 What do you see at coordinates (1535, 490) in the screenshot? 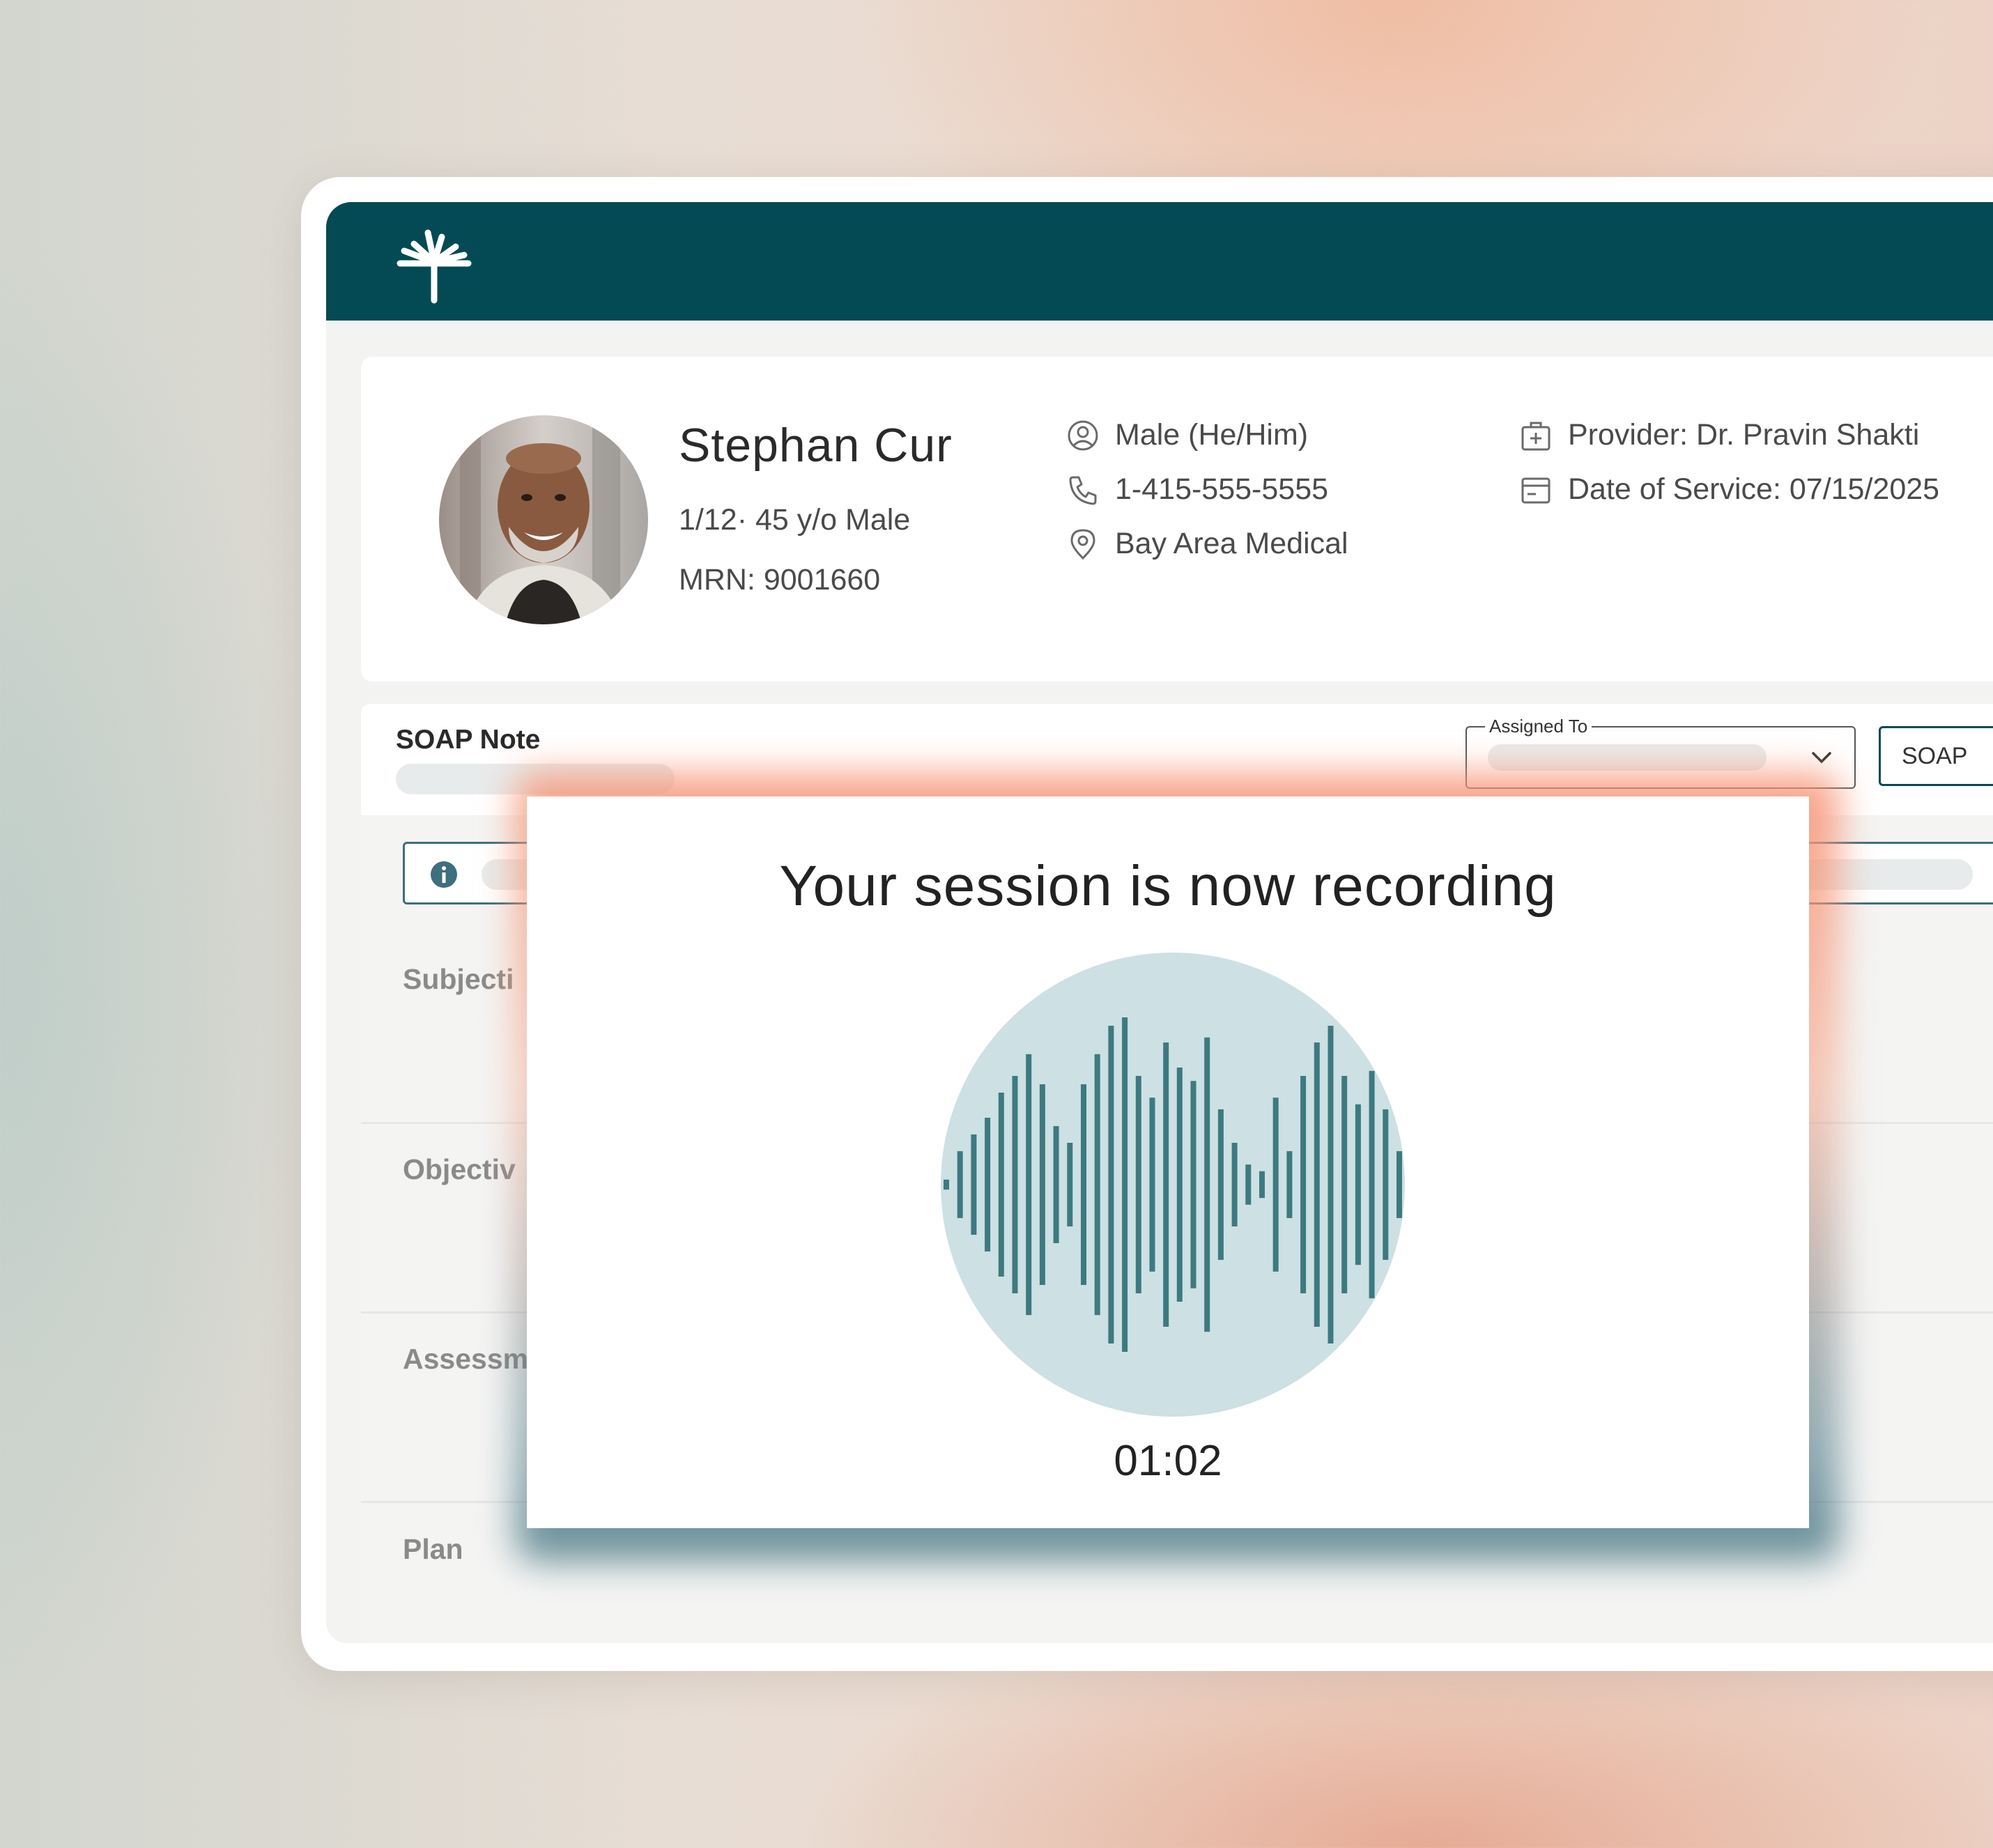
I see `calendar-icon` at bounding box center [1535, 490].